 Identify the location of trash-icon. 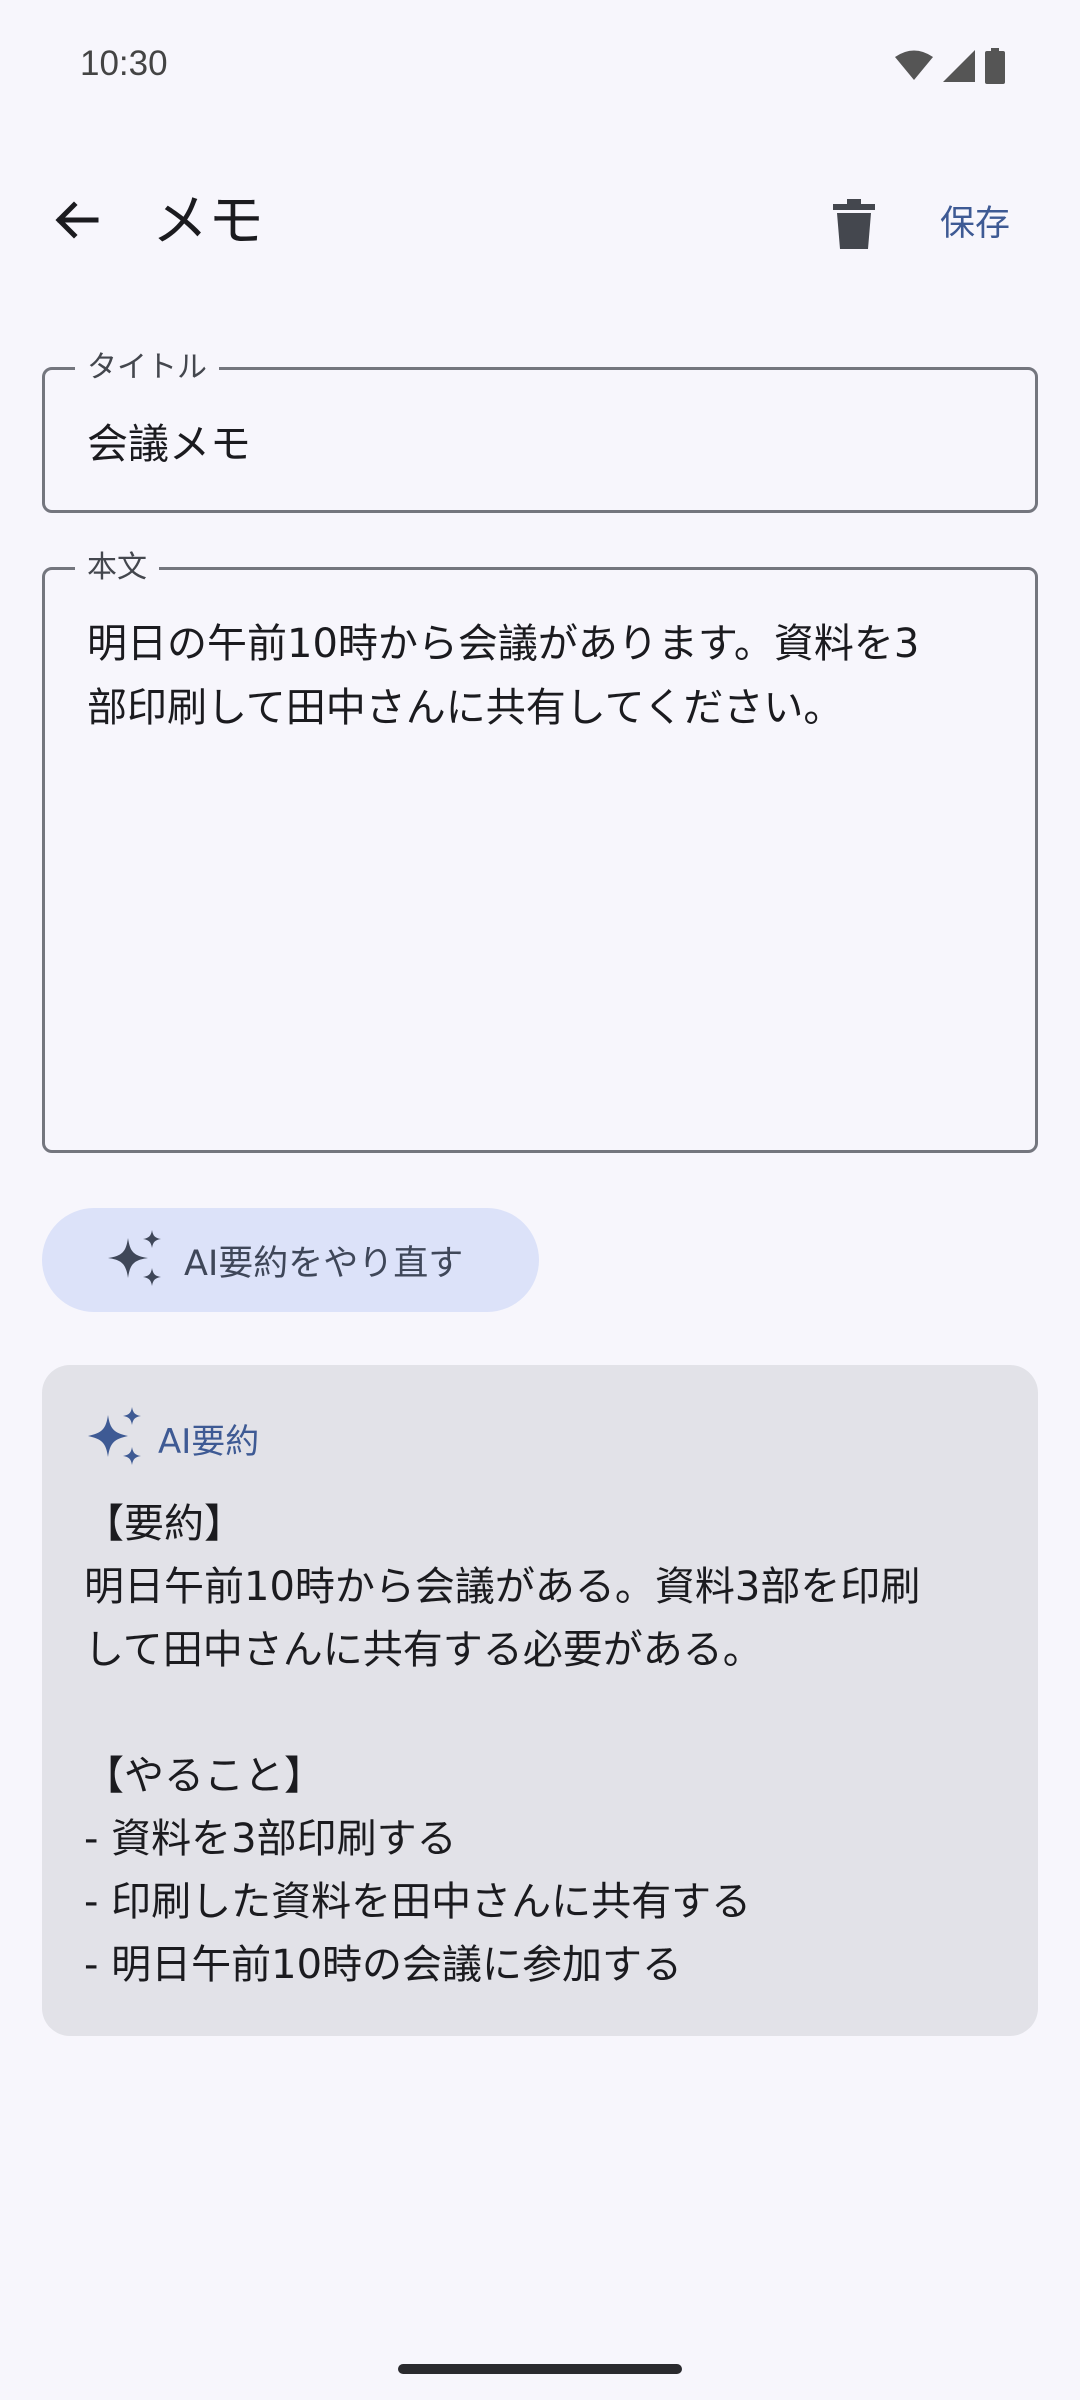
(854, 226).